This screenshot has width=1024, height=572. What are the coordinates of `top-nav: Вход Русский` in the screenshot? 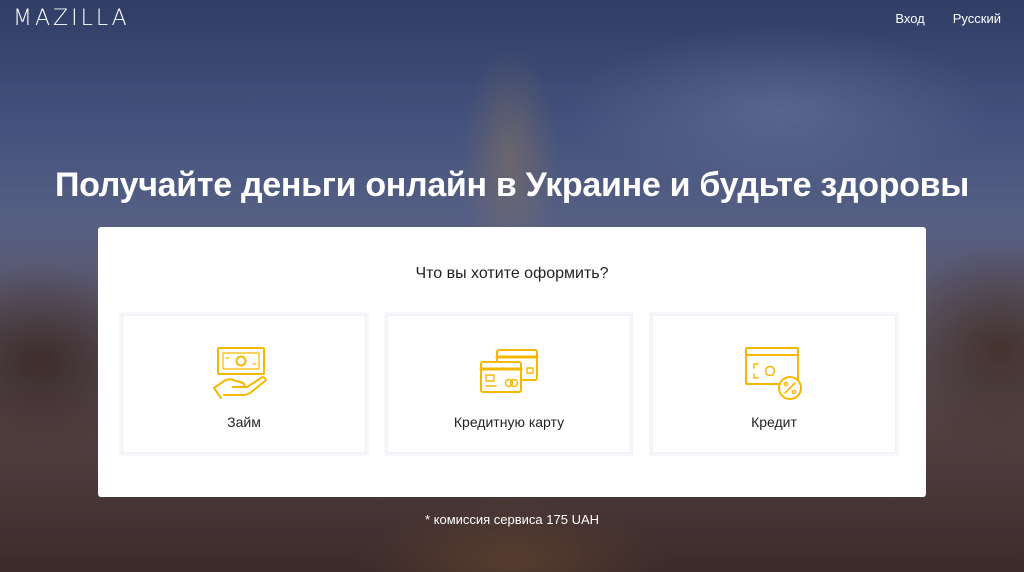 It's located at (948, 18).